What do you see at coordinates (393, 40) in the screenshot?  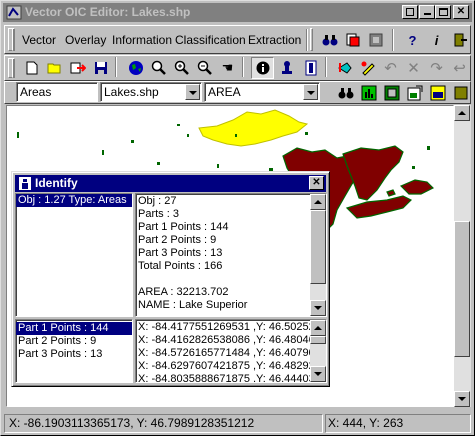 I see `separator` at bounding box center [393, 40].